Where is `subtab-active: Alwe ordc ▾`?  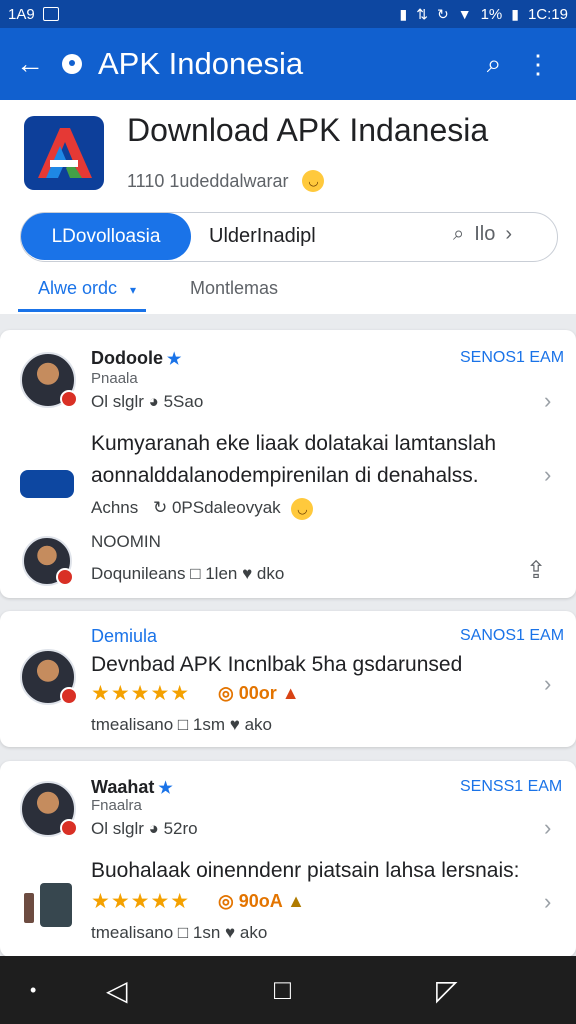 subtab-active: Alwe ordc ▾ is located at coordinates (82, 292).